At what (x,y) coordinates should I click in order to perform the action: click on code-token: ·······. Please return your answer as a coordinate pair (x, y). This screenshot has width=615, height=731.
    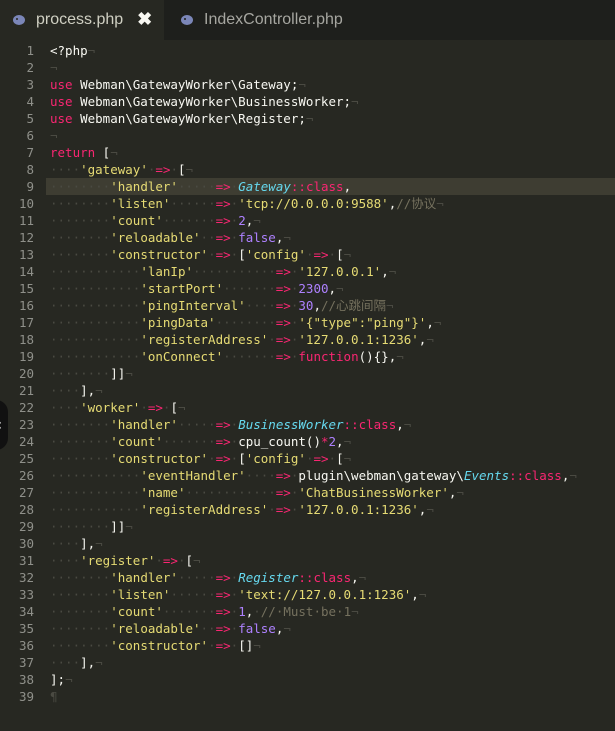
    Looking at the image, I should click on (249, 288).